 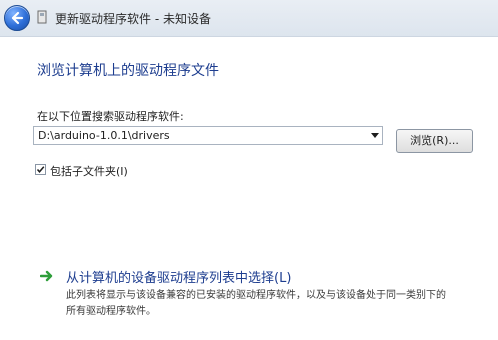 What do you see at coordinates (128, 71) in the screenshot?
I see `page-heading: 浏览计算机上的驱动程序文件` at bounding box center [128, 71].